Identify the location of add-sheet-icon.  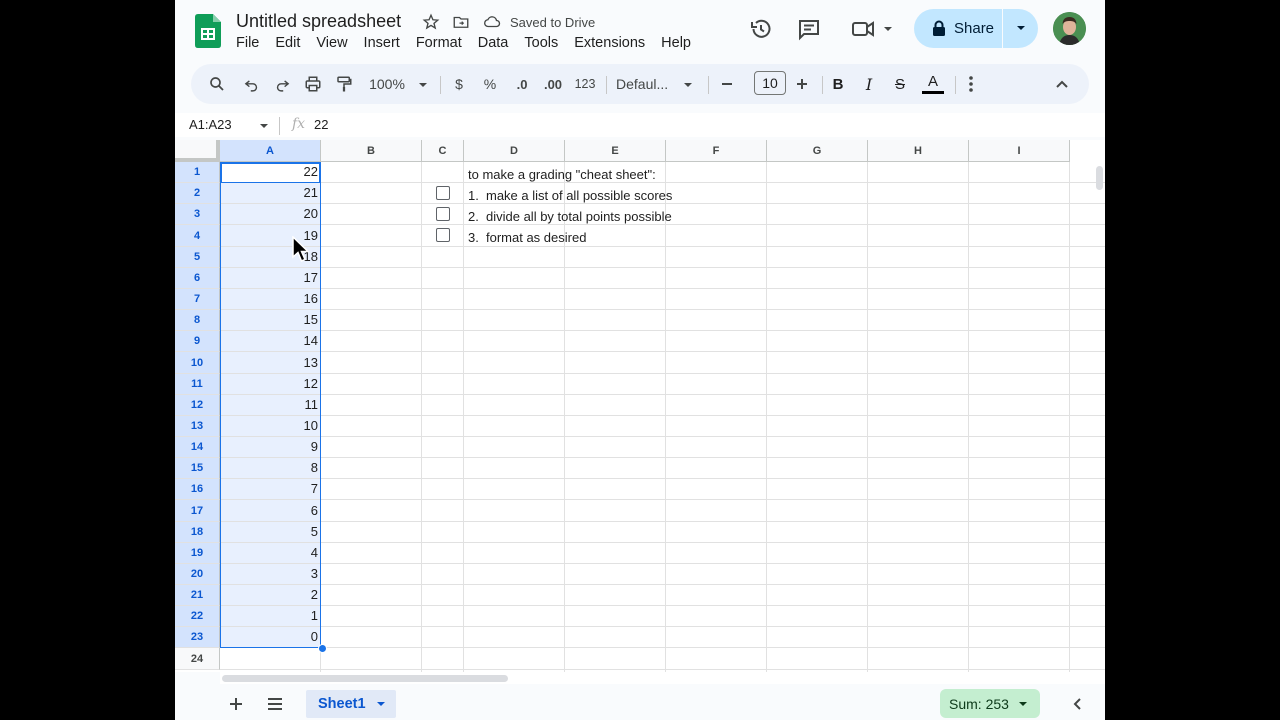
(236, 704).